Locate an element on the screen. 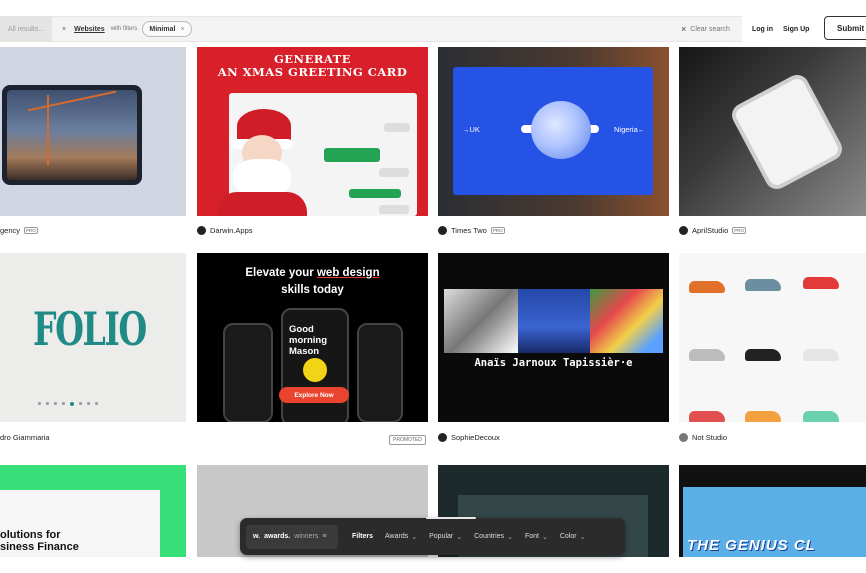 Image resolution: width=866 pixels, height=573 pixels. laptop-mockup is located at coordinates (72, 150).